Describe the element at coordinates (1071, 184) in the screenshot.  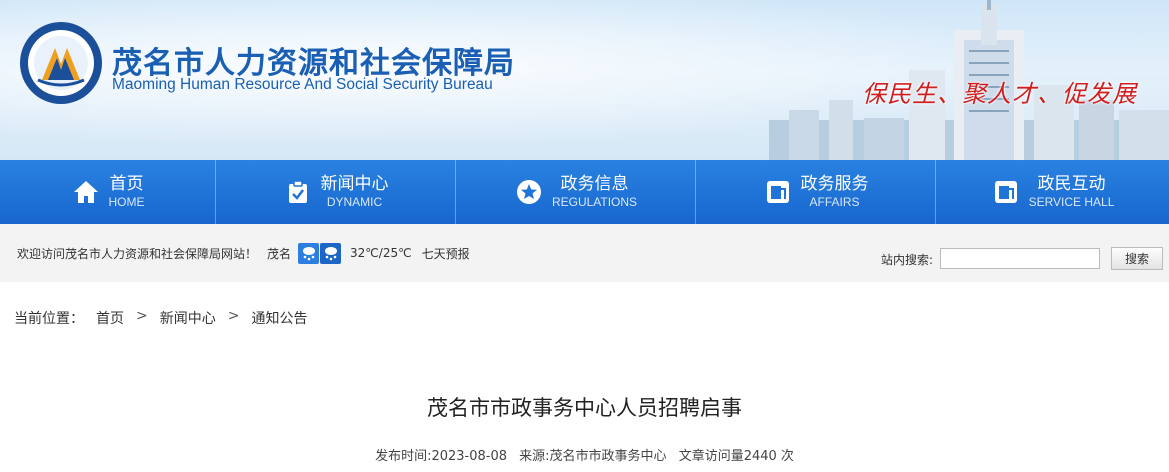
I see `nav-label: 政民互动` at that location.